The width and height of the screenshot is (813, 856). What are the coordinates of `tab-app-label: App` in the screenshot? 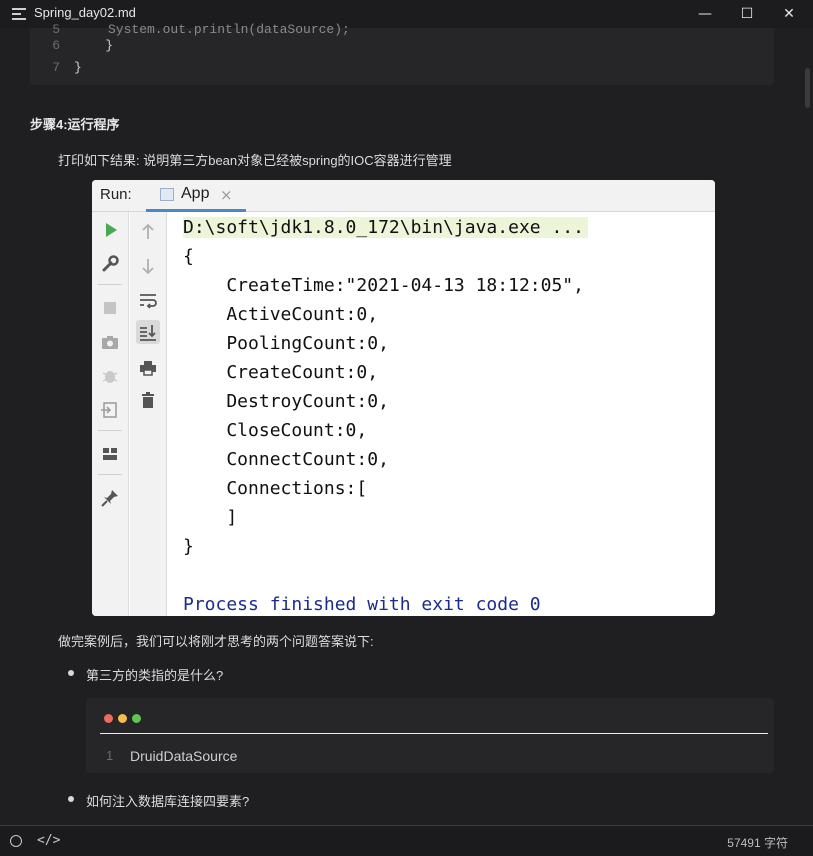 It's located at (195, 193).